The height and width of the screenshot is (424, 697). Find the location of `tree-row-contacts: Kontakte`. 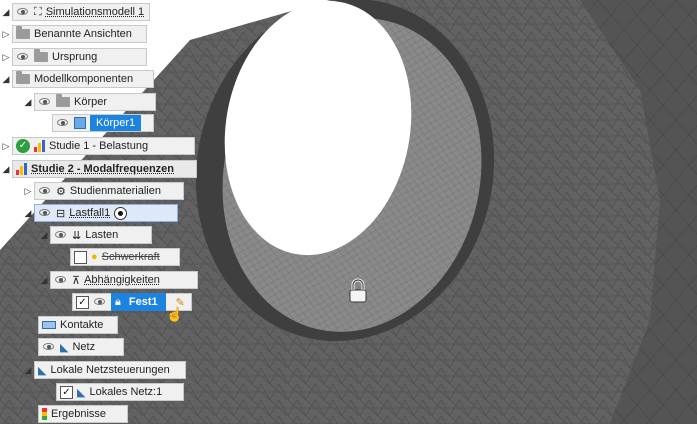

tree-row-contacts: Kontakte is located at coordinates (78, 325).